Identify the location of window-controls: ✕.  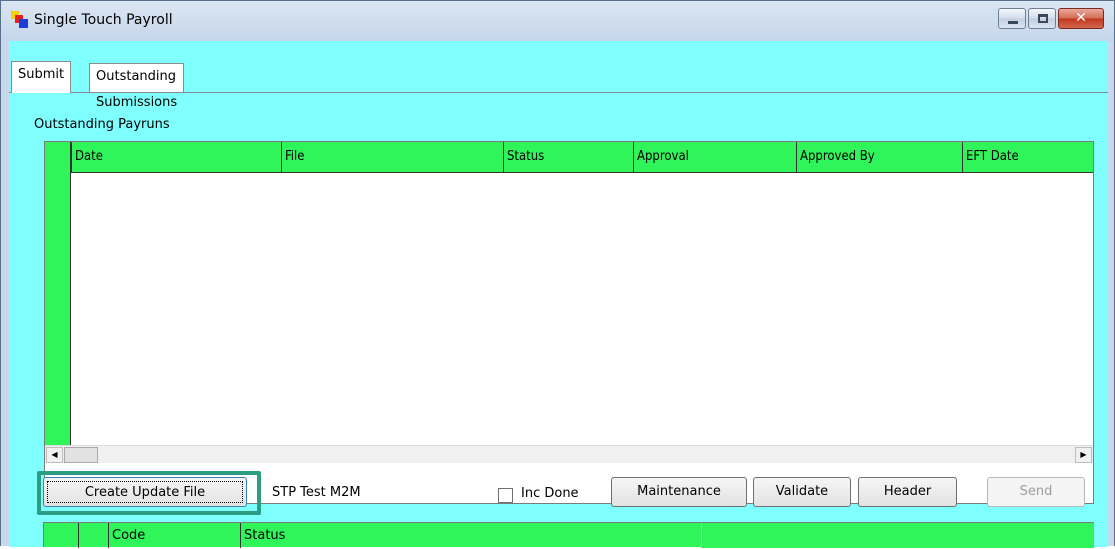
(1050, 18).